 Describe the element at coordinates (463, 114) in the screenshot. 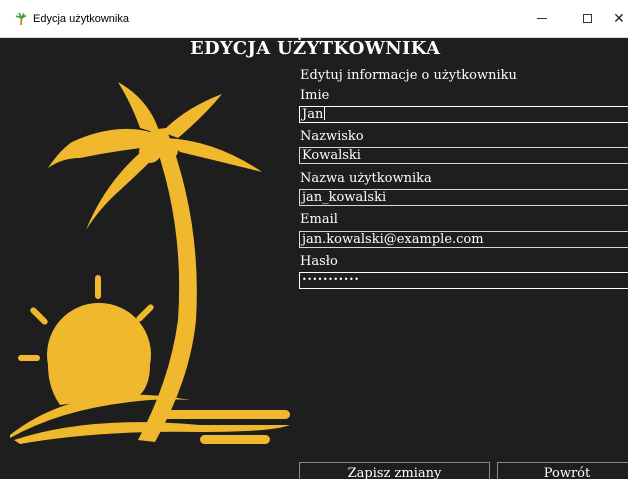

I see `first-name-field: Jan` at that location.